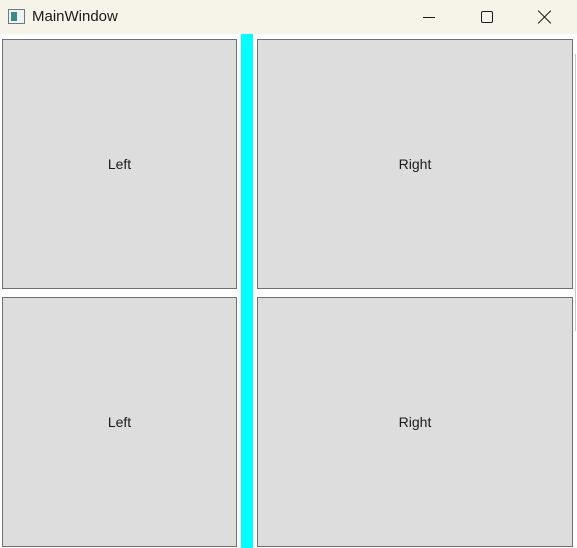  I want to click on maximize-icon, so click(487, 17).